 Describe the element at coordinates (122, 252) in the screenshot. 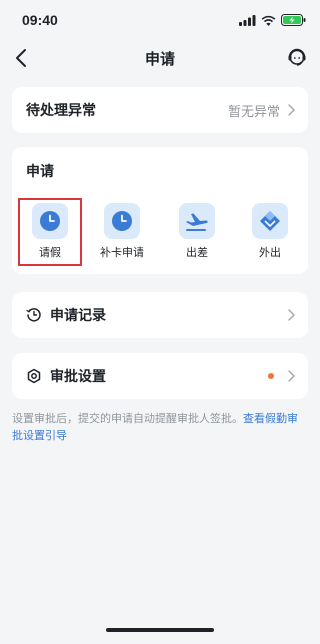

I see `apply-card-supplement-label: 补卡申请` at that location.